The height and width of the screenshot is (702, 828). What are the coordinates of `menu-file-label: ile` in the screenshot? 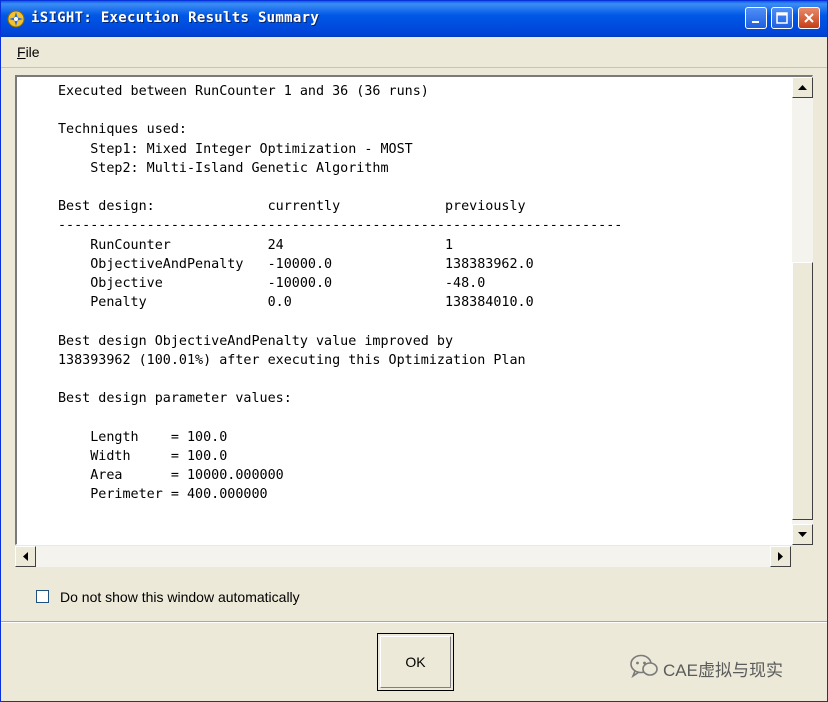 It's located at (32, 52).